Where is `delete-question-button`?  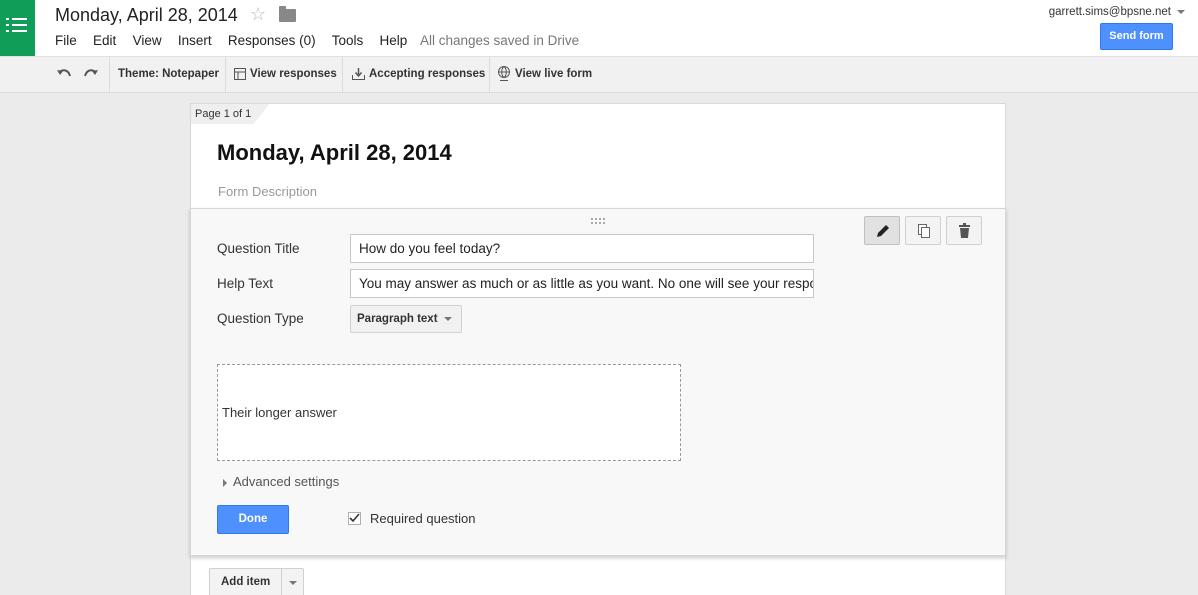
delete-question-button is located at coordinates (964, 230).